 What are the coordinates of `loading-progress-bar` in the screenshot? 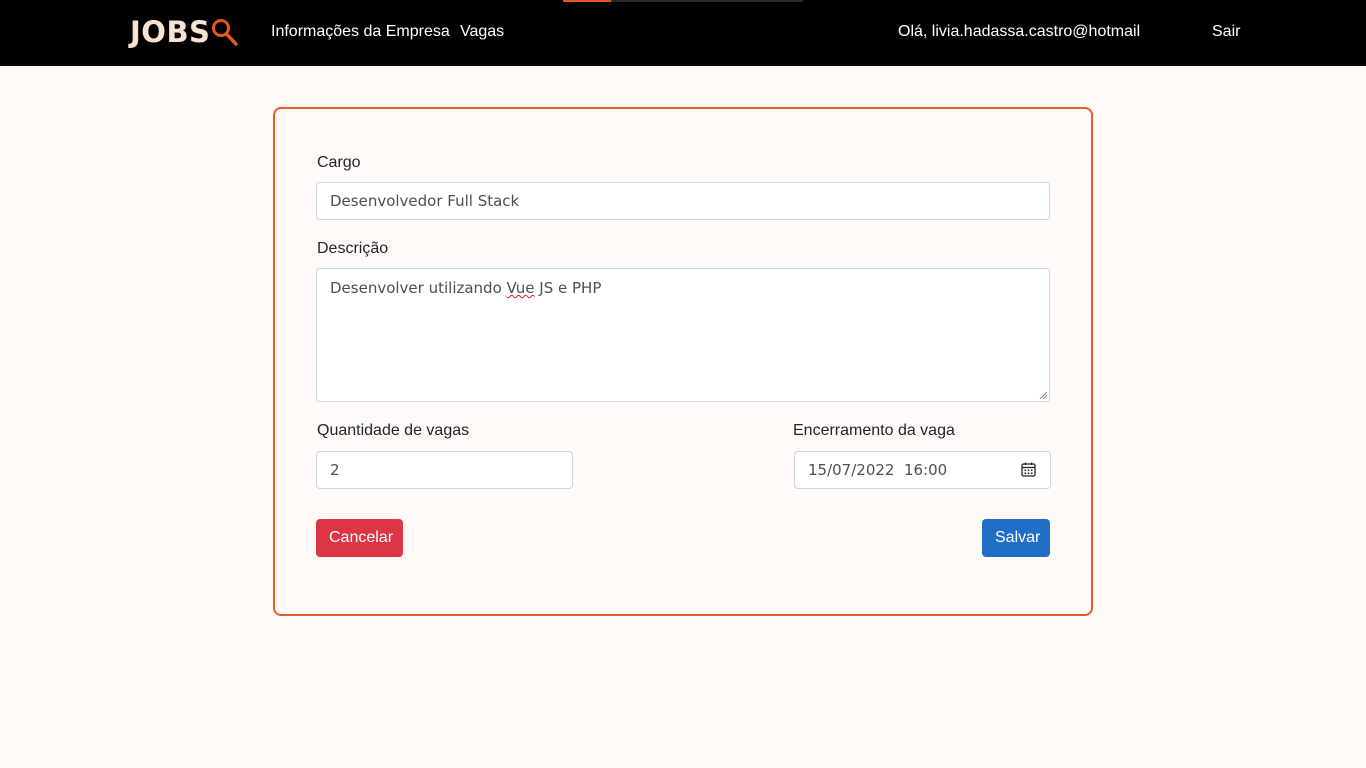 It's located at (683, 1).